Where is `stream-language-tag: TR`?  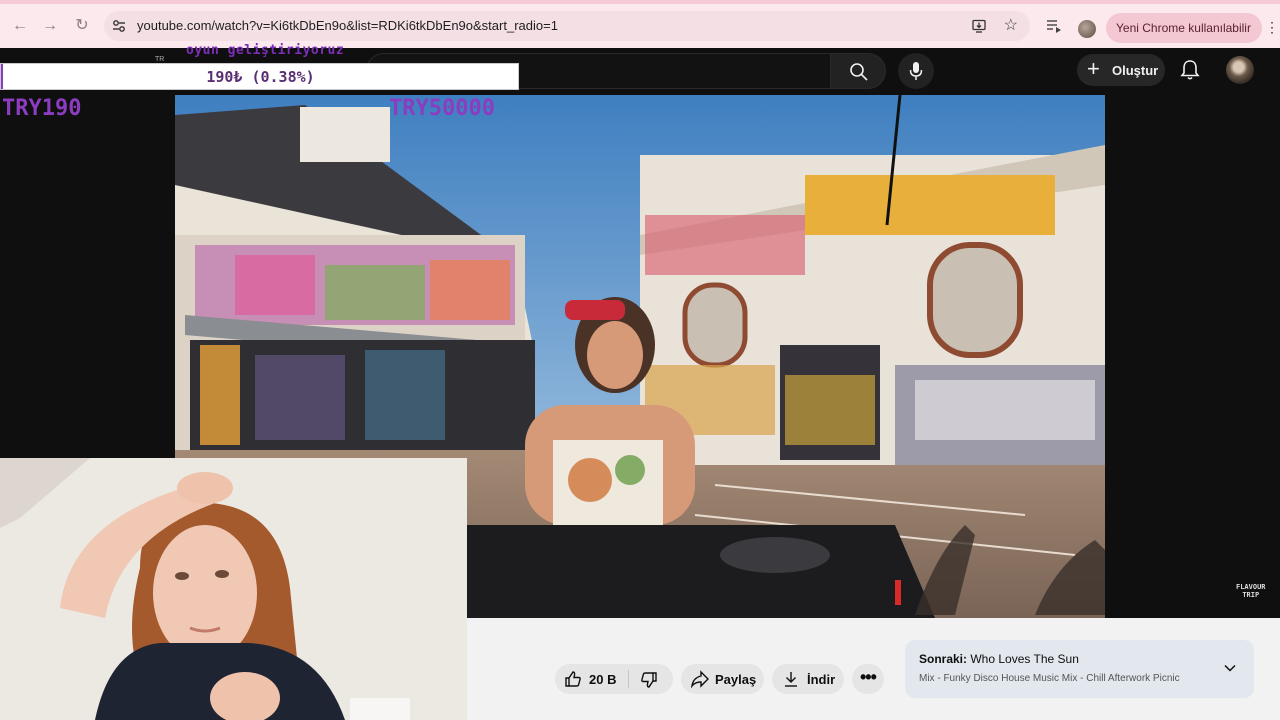
stream-language-tag: TR is located at coordinates (160, 59).